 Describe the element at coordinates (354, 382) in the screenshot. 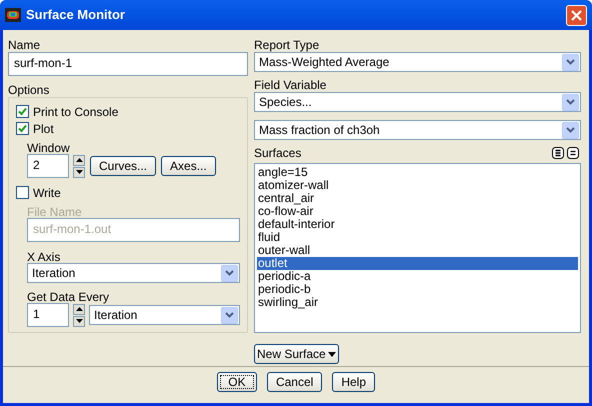

I see `dialog-button: Help` at that location.